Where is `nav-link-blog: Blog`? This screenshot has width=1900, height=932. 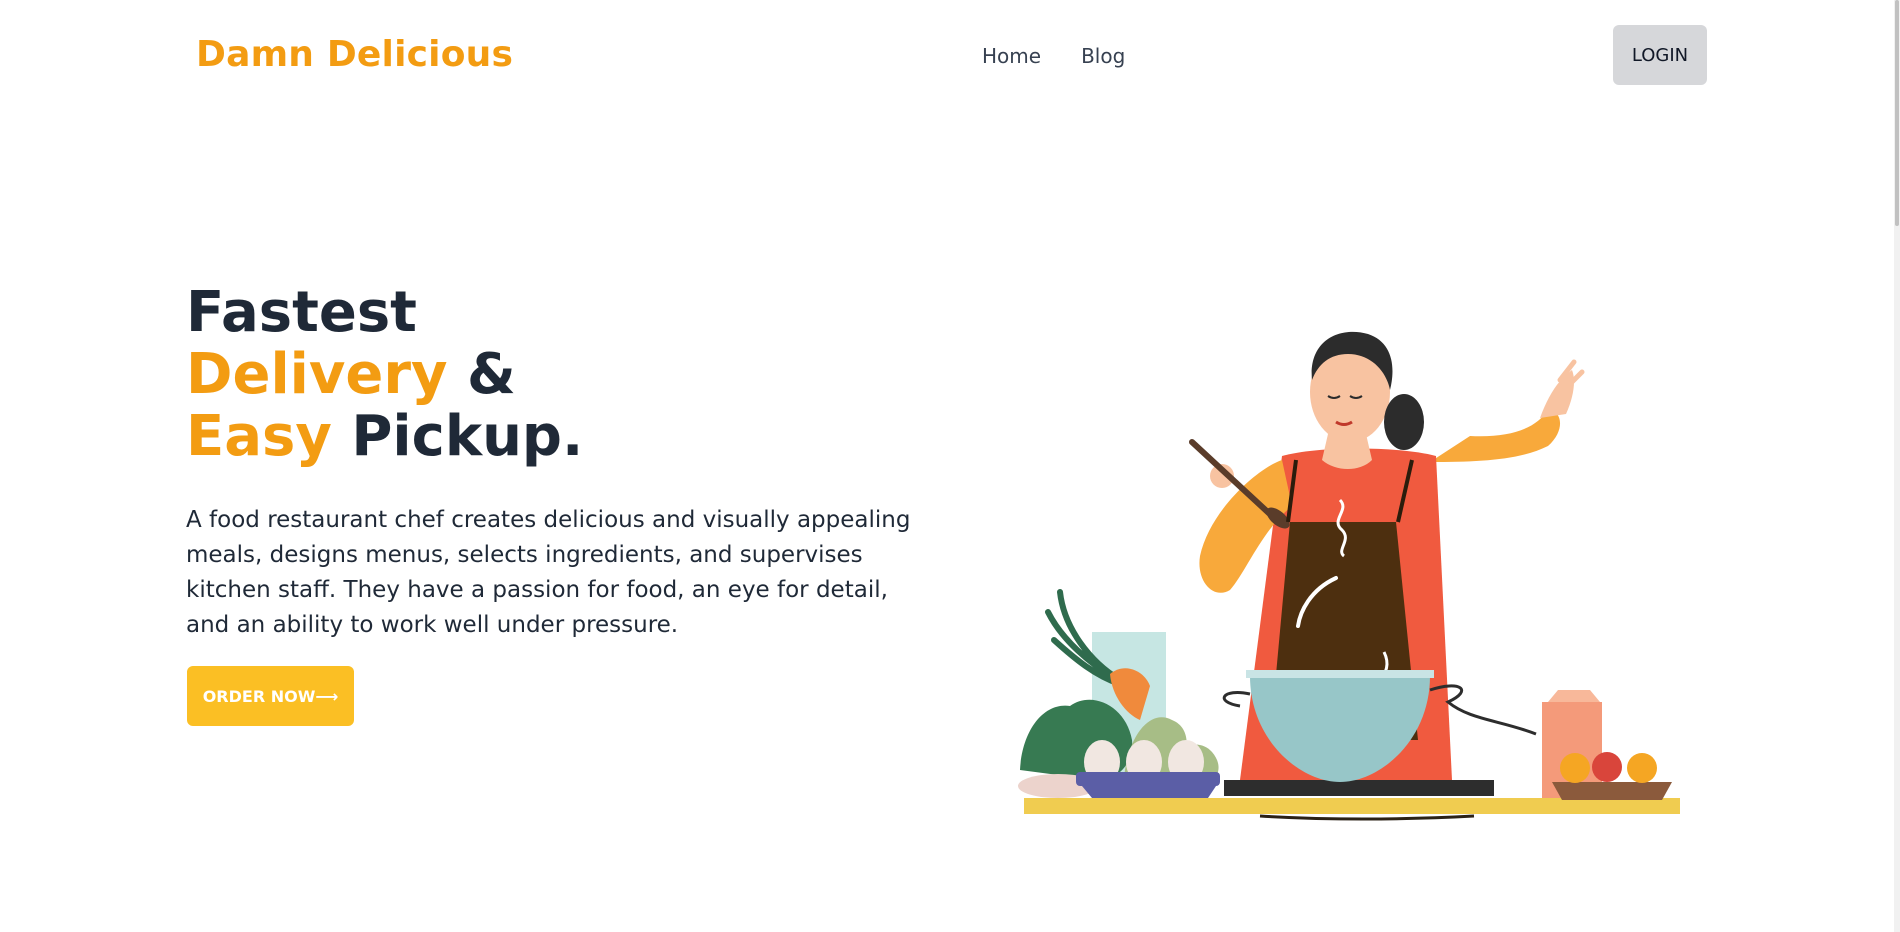
nav-link-blog: Blog is located at coordinates (1103, 56).